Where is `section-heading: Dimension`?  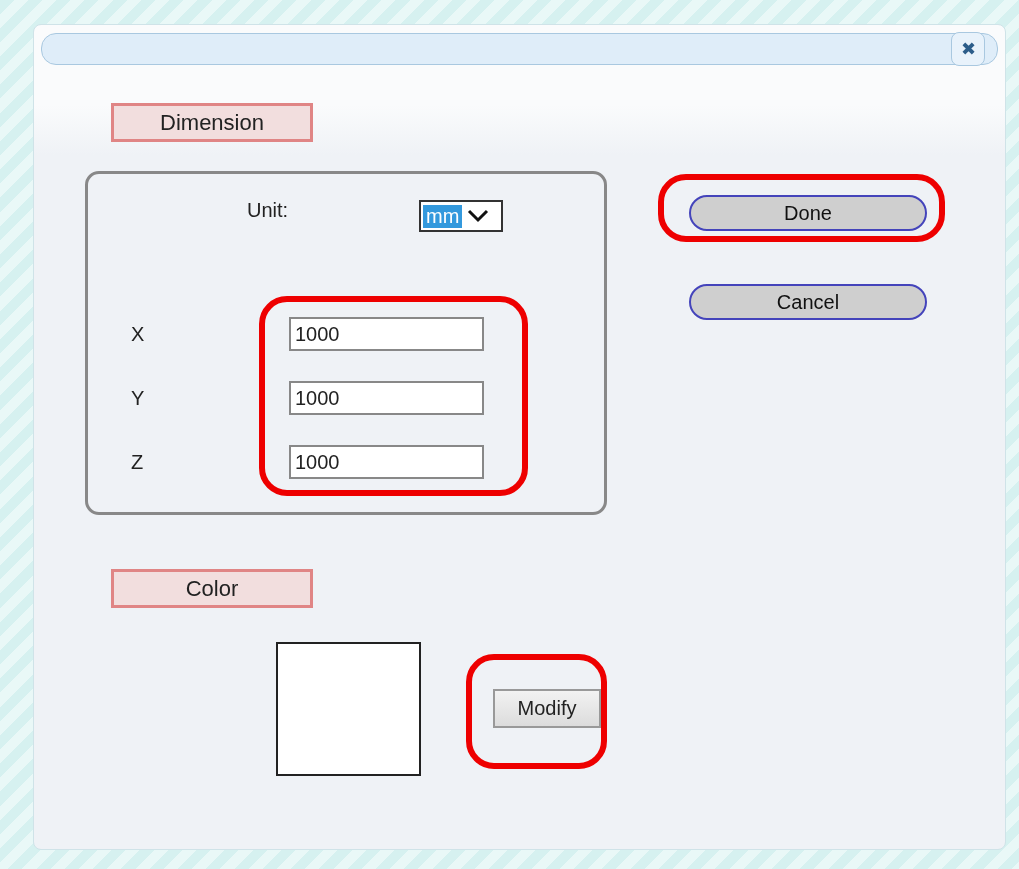
section-heading: Dimension is located at coordinates (212, 122).